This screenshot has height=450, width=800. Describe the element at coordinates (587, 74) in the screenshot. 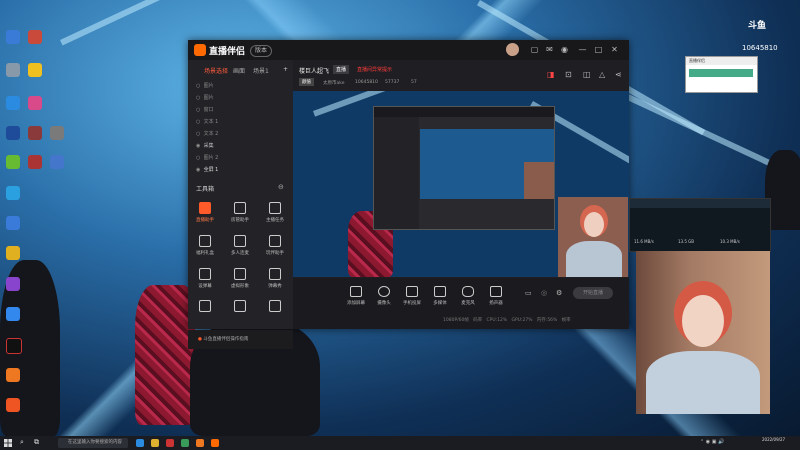

I see `shield-icon: ◫` at that location.